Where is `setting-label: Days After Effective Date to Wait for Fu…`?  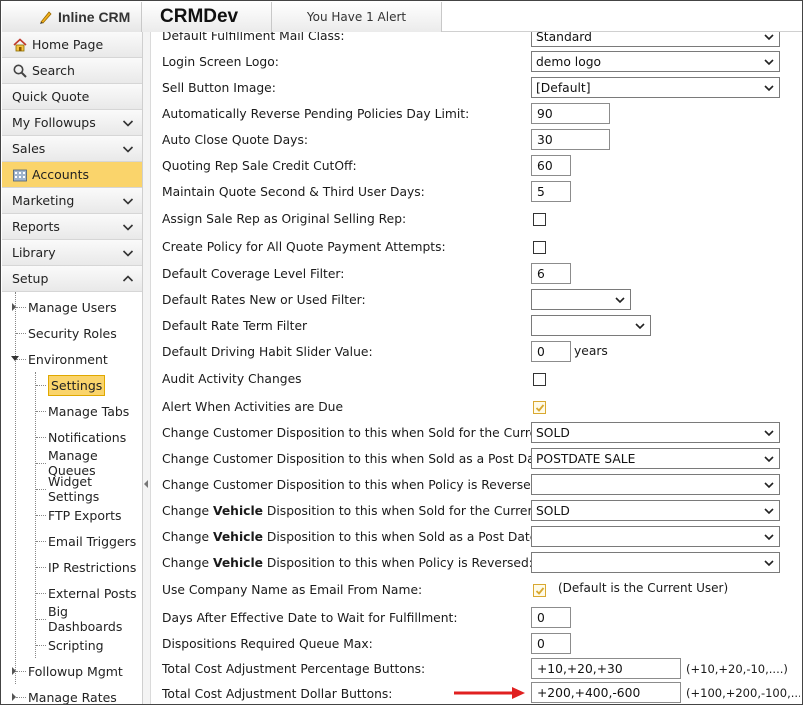
setting-label: Days After Effective Date to Wait for Fu… is located at coordinates (310, 618).